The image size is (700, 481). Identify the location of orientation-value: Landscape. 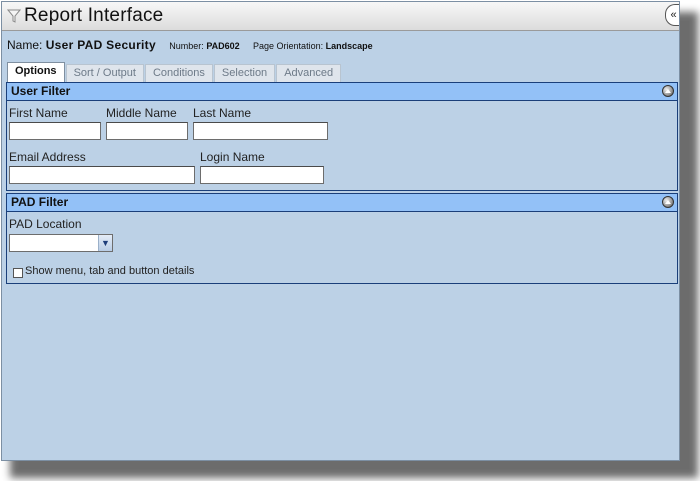
(349, 46).